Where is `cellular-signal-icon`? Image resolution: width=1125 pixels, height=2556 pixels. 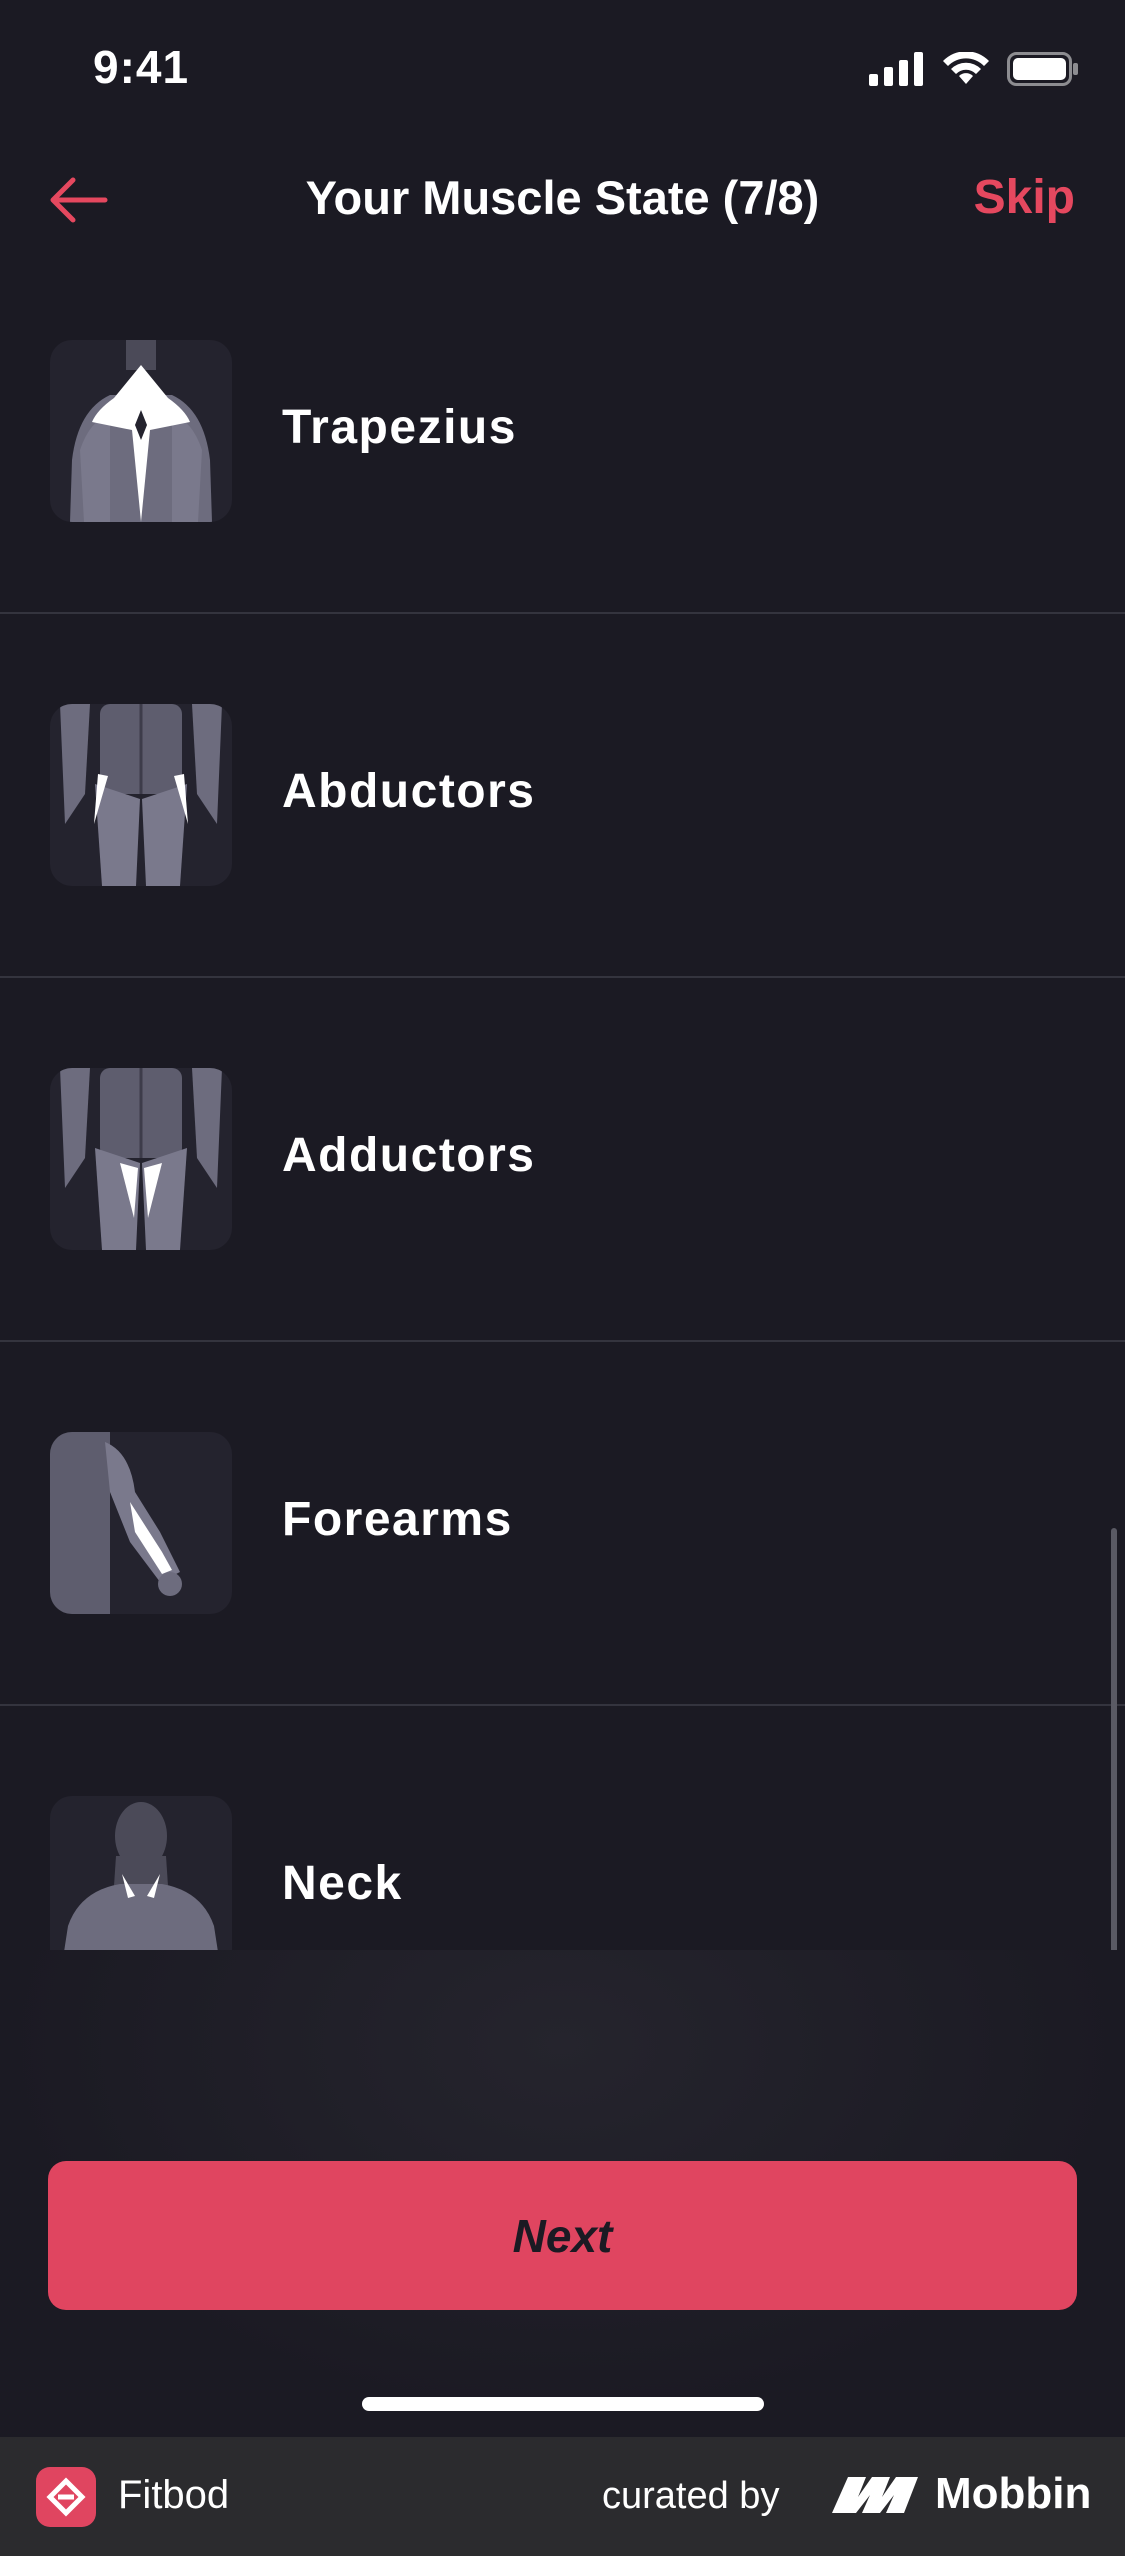
cellular-signal-icon is located at coordinates (896, 69).